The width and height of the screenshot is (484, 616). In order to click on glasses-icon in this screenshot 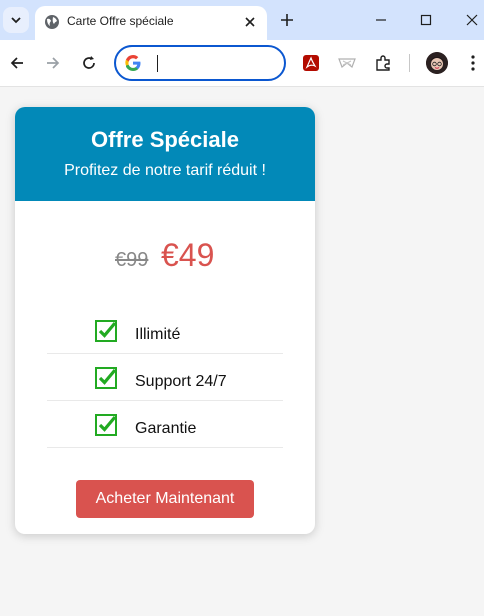, I will do `click(347, 63)`.